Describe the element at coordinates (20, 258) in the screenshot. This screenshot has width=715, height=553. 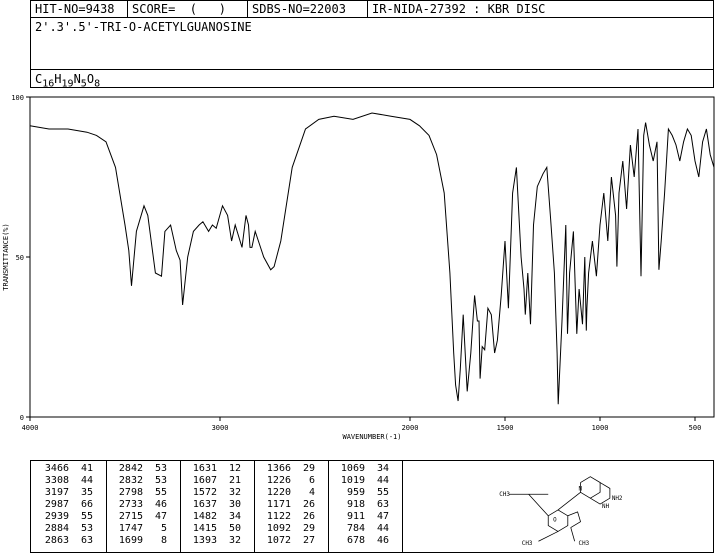
I see `y-tick-label: 50` at that location.